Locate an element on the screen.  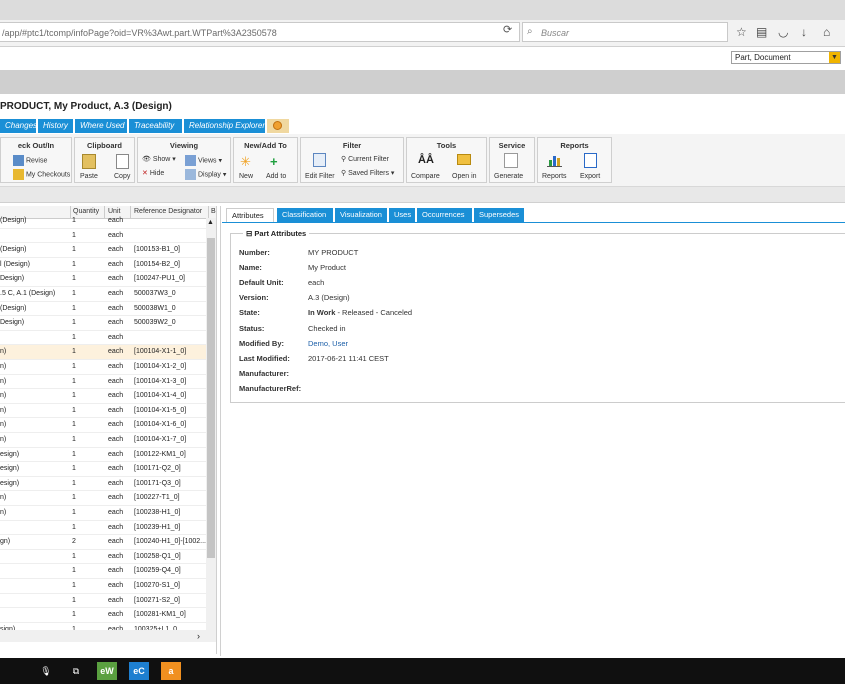
tab-relationship-explorer: Relationship Explorer is located at coordinates (225, 126).